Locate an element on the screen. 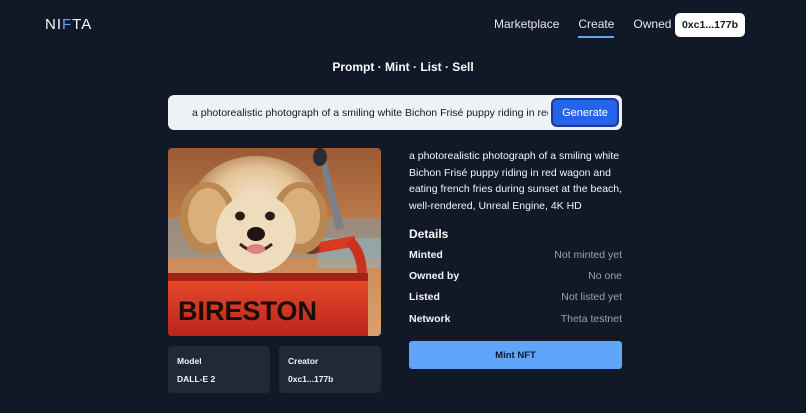 The width and height of the screenshot is (806, 413). detail-row-minted: Minted Not minted yet is located at coordinates (515, 255).